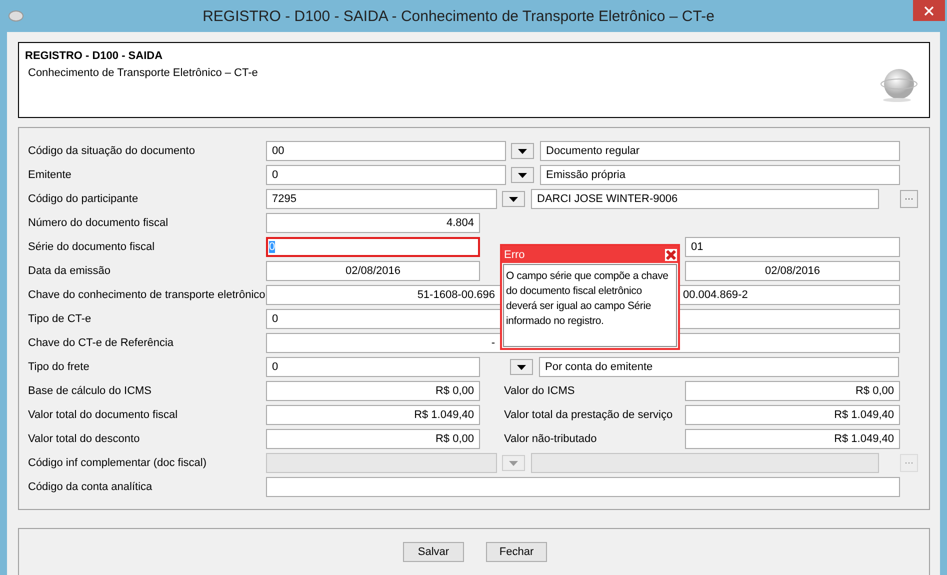 Image resolution: width=947 pixels, height=575 pixels. What do you see at coordinates (59, 367) in the screenshot?
I see `field-label: Tipo do frete` at bounding box center [59, 367].